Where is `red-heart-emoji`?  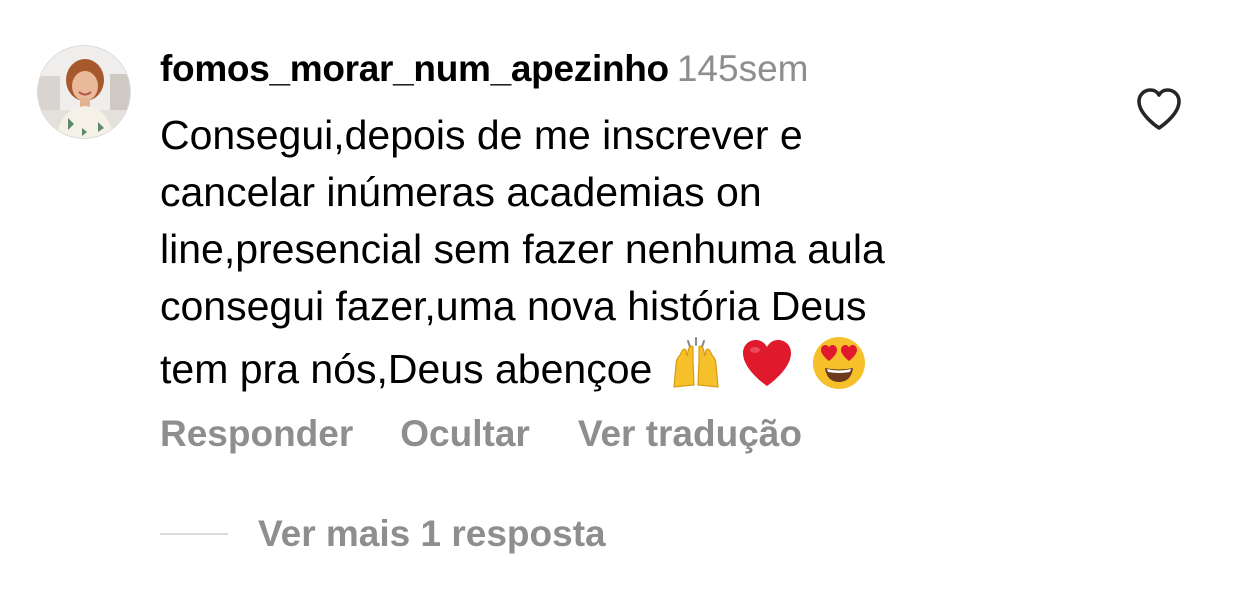 red-heart-emoji is located at coordinates (767, 363).